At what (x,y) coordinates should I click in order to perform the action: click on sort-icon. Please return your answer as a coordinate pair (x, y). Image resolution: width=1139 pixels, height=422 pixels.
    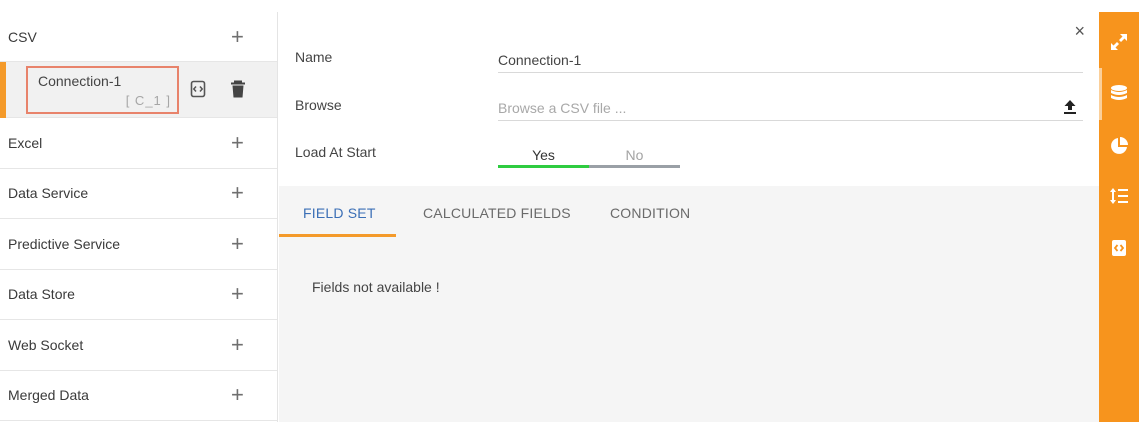
    Looking at the image, I should click on (1119, 196).